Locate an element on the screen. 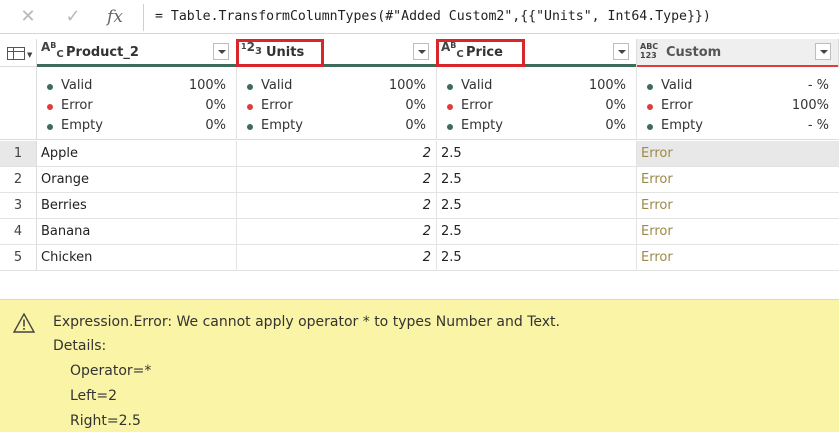  profile-product: Valid 100% Error 0% Empty 0% is located at coordinates (137, 103).